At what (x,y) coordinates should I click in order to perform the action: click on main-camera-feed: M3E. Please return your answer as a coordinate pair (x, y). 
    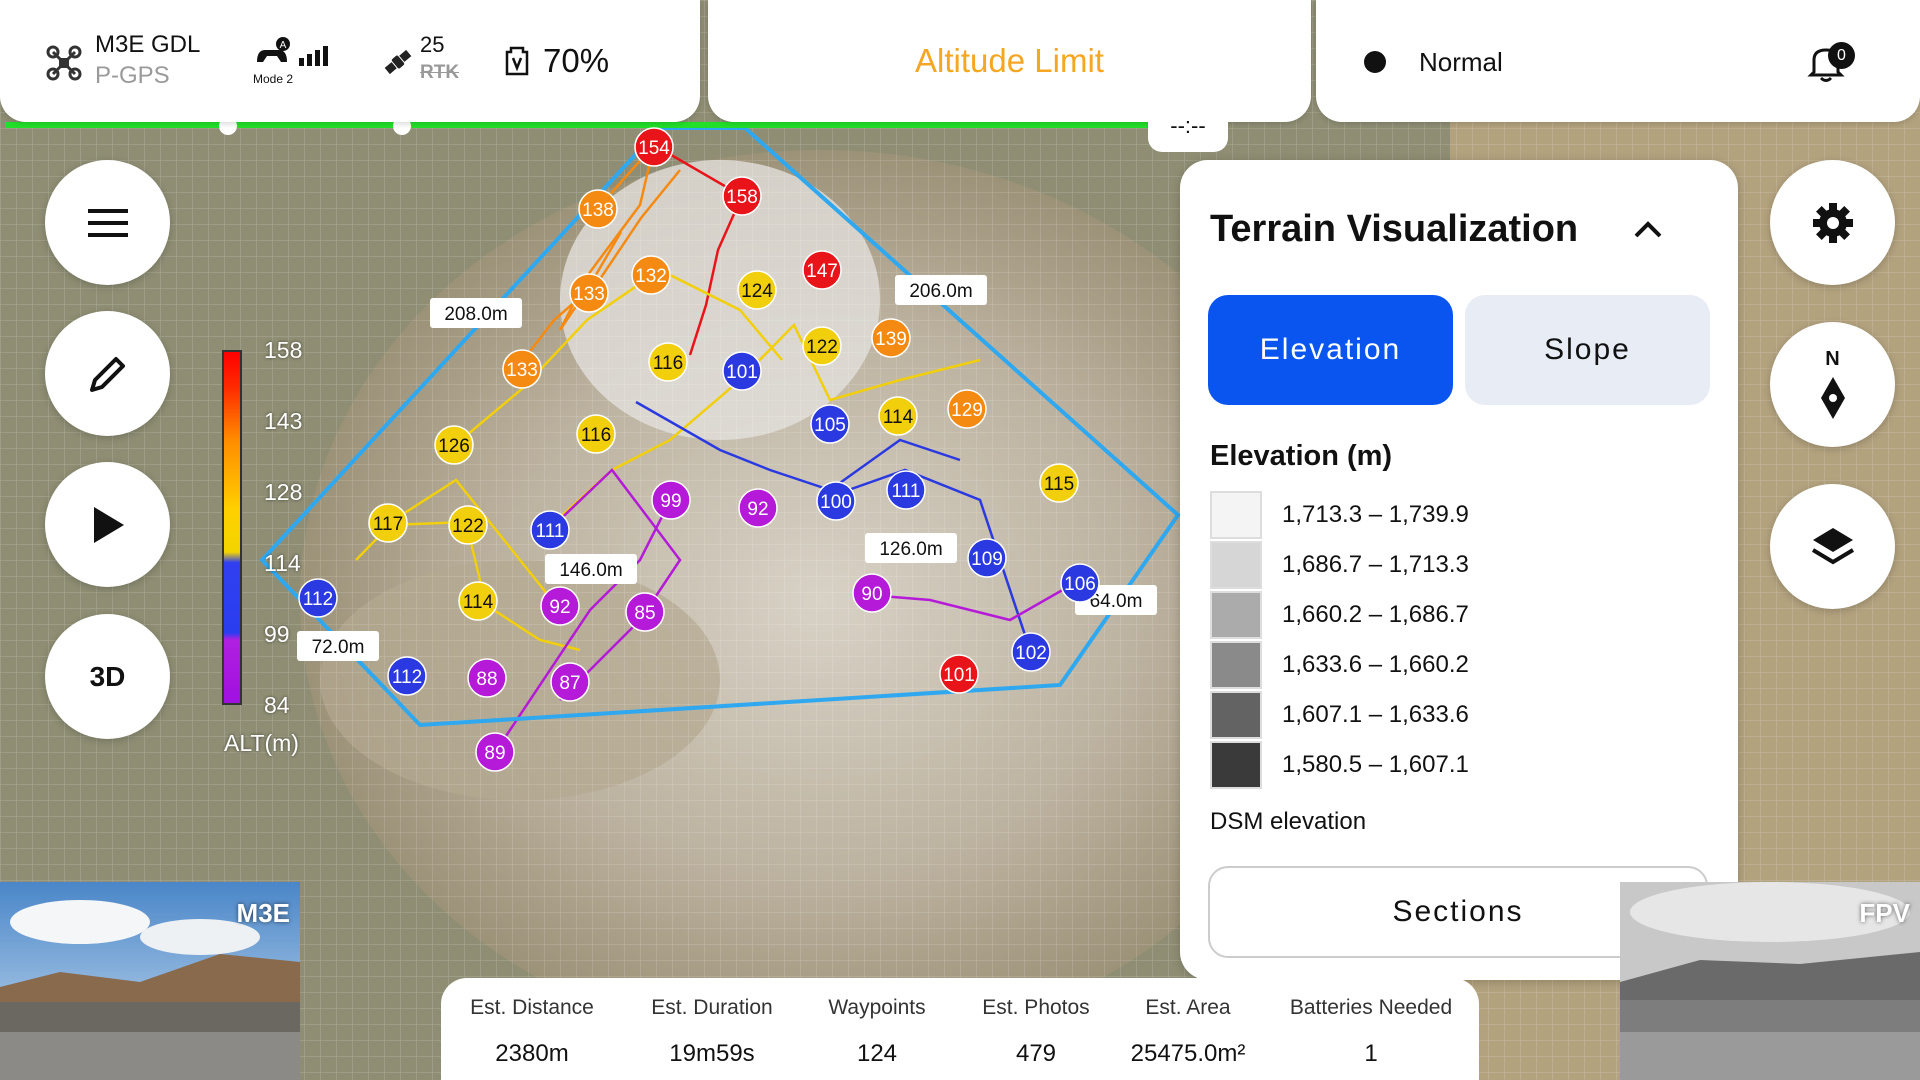
    Looking at the image, I should click on (150, 981).